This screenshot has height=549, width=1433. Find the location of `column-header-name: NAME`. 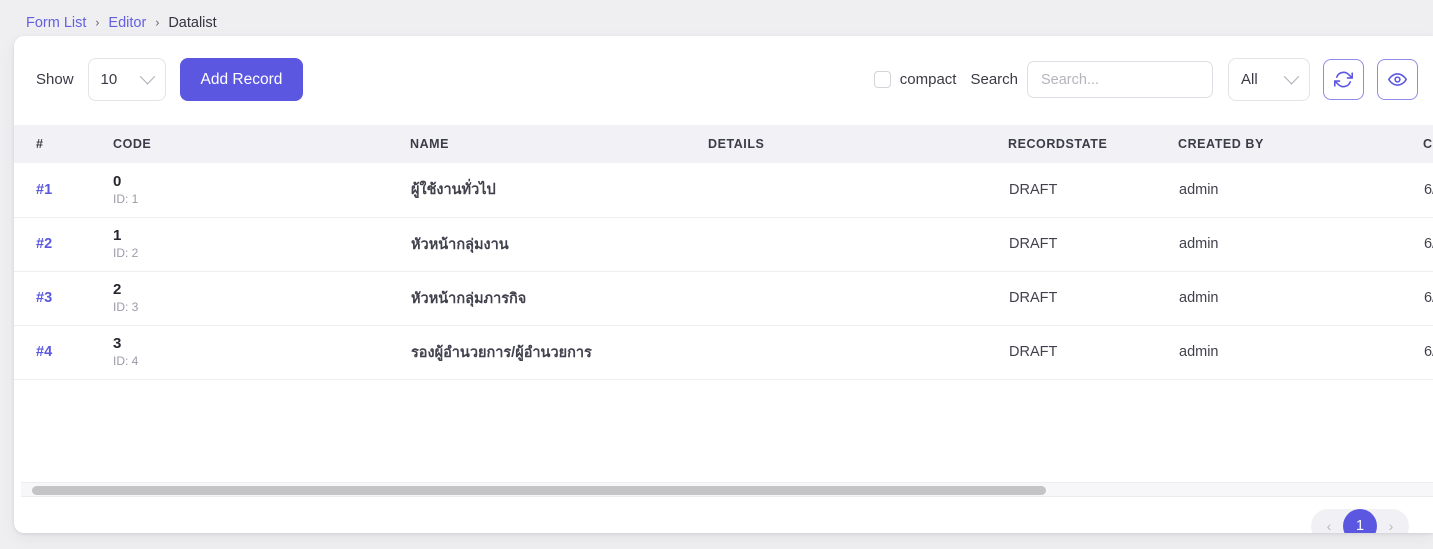

column-header-name: NAME is located at coordinates (559, 144).